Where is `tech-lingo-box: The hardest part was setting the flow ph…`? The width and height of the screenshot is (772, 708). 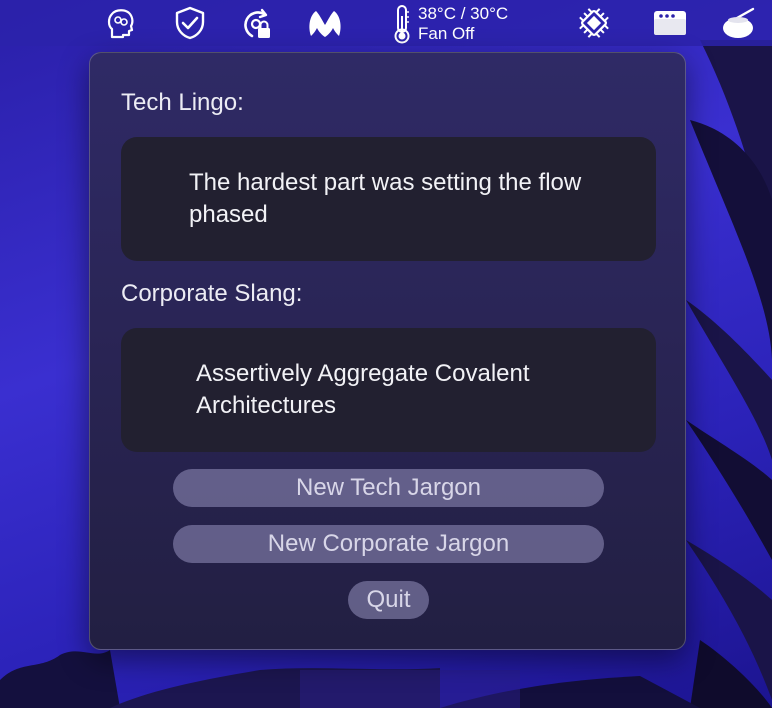 tech-lingo-box: The hardest part was setting the flow ph… is located at coordinates (388, 199).